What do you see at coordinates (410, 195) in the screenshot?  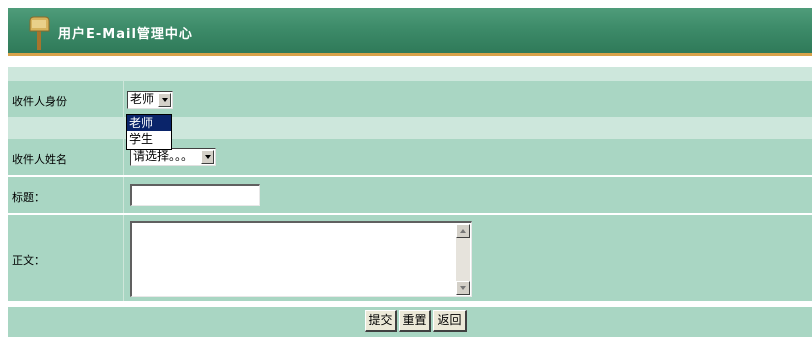 I see `subject-row: 标题：` at bounding box center [410, 195].